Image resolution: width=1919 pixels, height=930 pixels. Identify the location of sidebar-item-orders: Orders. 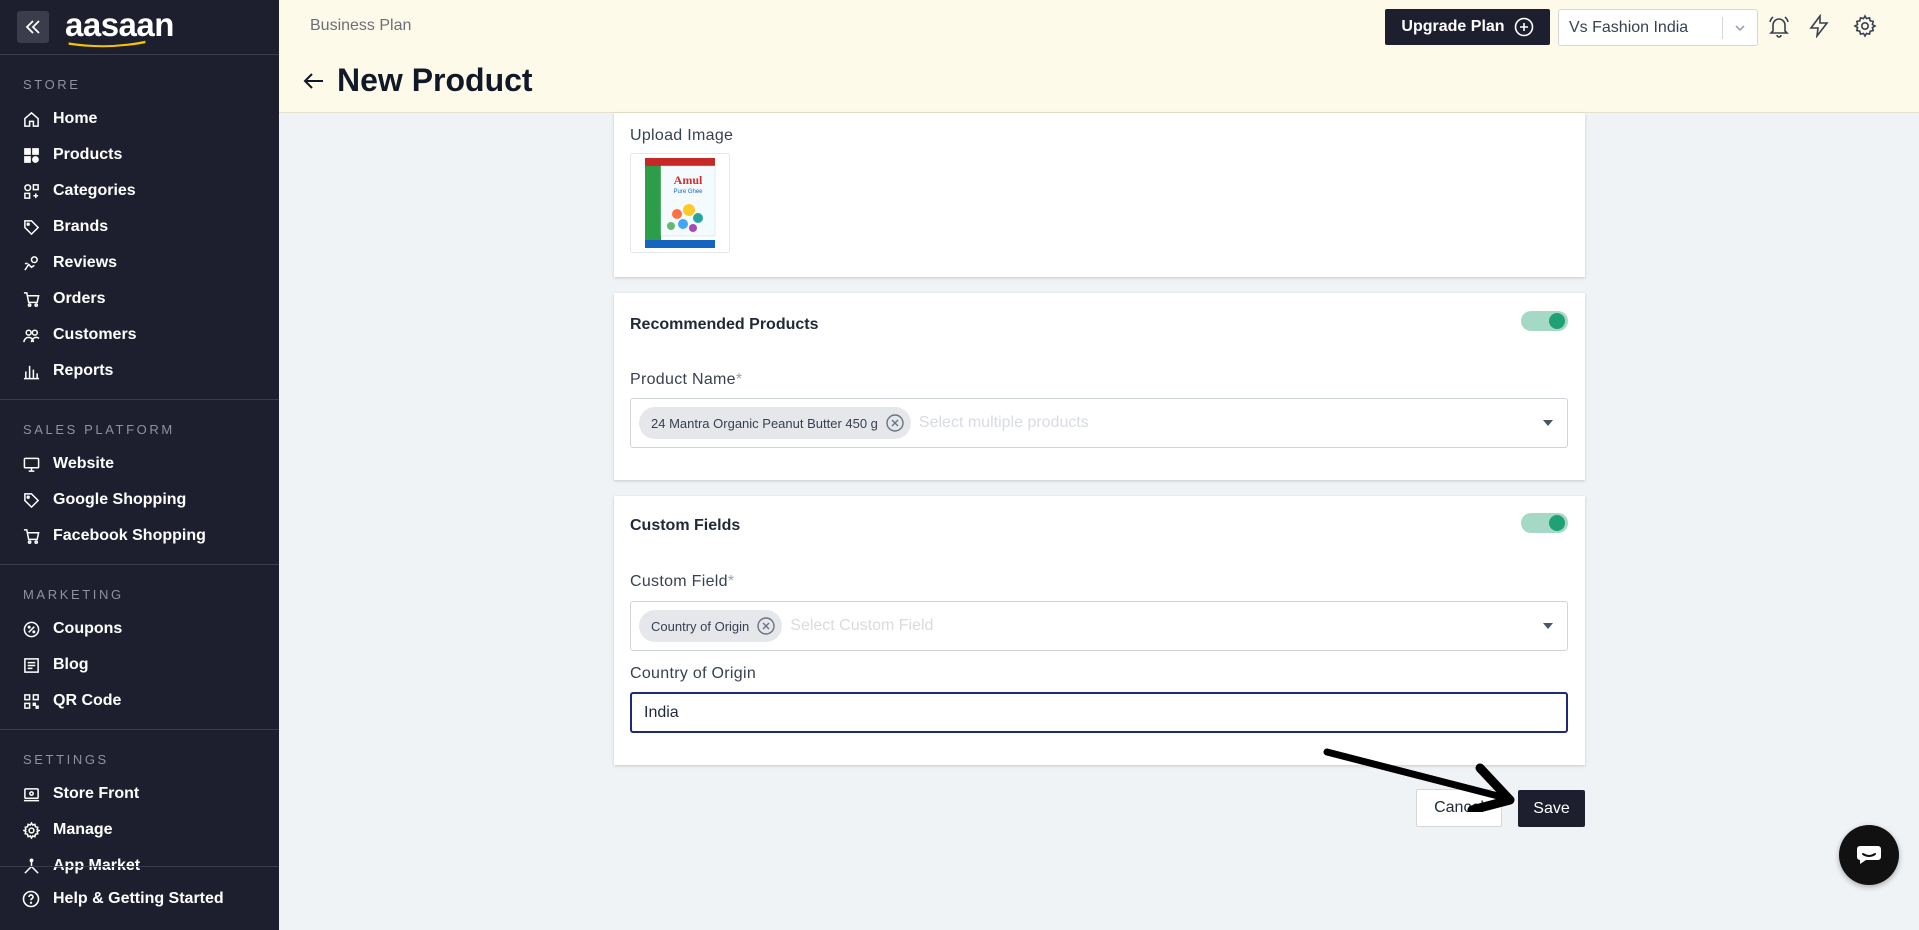
(139, 299).